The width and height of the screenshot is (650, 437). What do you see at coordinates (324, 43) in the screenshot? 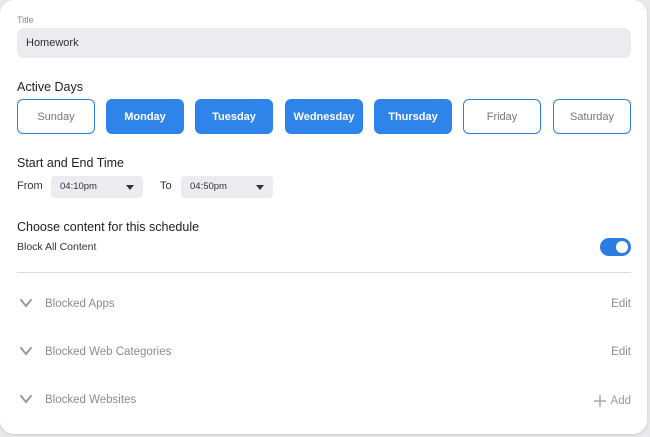
I see `title-input` at bounding box center [324, 43].